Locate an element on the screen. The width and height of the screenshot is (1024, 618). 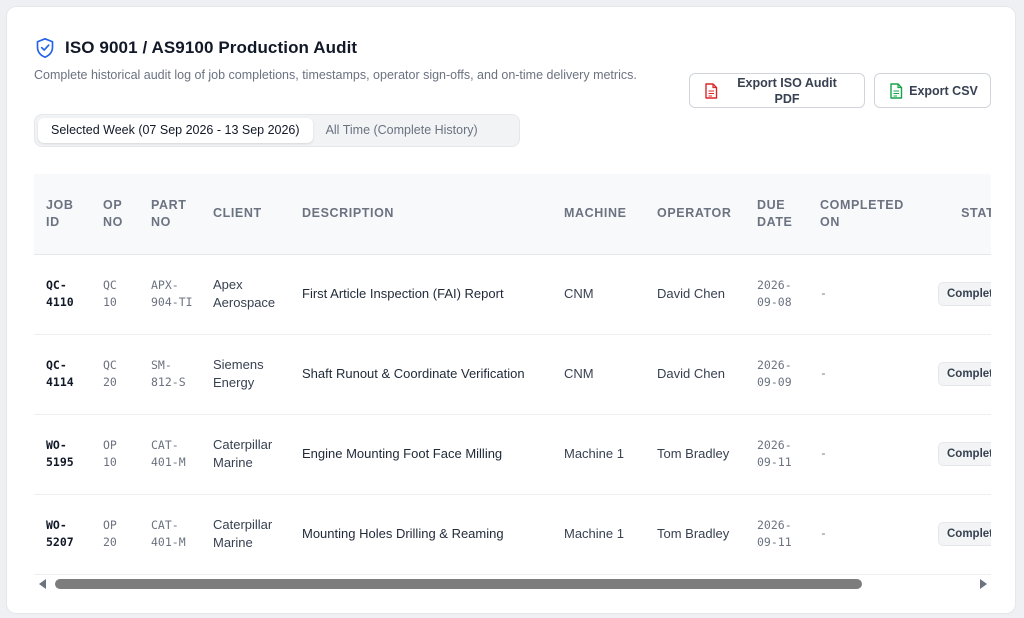
export-pdf-button: Export ISO Audit PDF is located at coordinates (777, 90).